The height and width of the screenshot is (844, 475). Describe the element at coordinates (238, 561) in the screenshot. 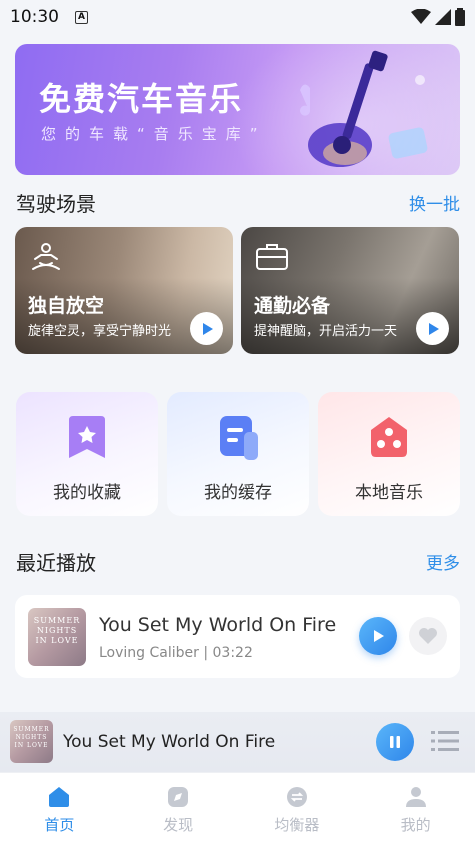

I see `recent-section-header: 最近播放 更多` at that location.